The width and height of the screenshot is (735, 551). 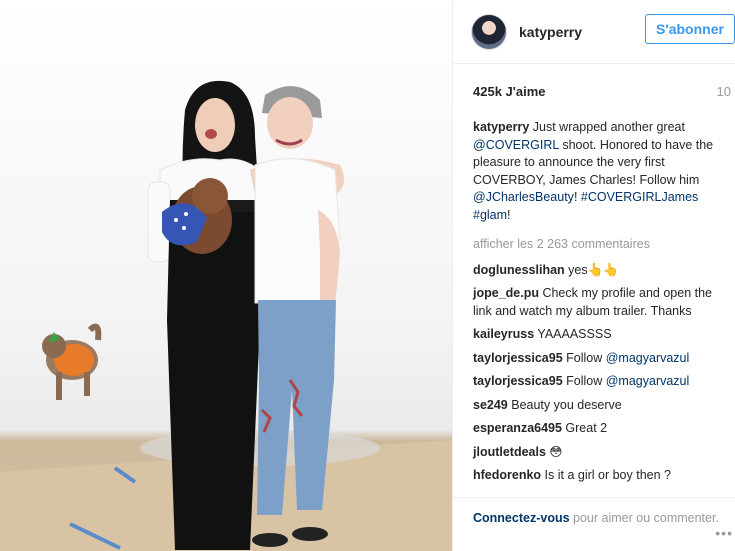 I want to click on likes-row: 425k J'aime 10, so click(x=604, y=94).